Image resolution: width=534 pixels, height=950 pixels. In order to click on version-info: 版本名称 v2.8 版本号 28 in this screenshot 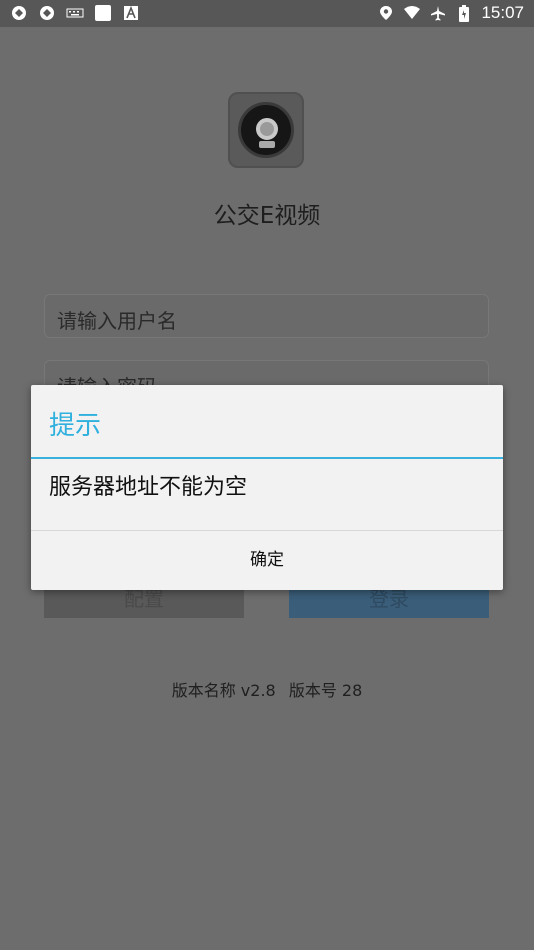, I will do `click(267, 689)`.